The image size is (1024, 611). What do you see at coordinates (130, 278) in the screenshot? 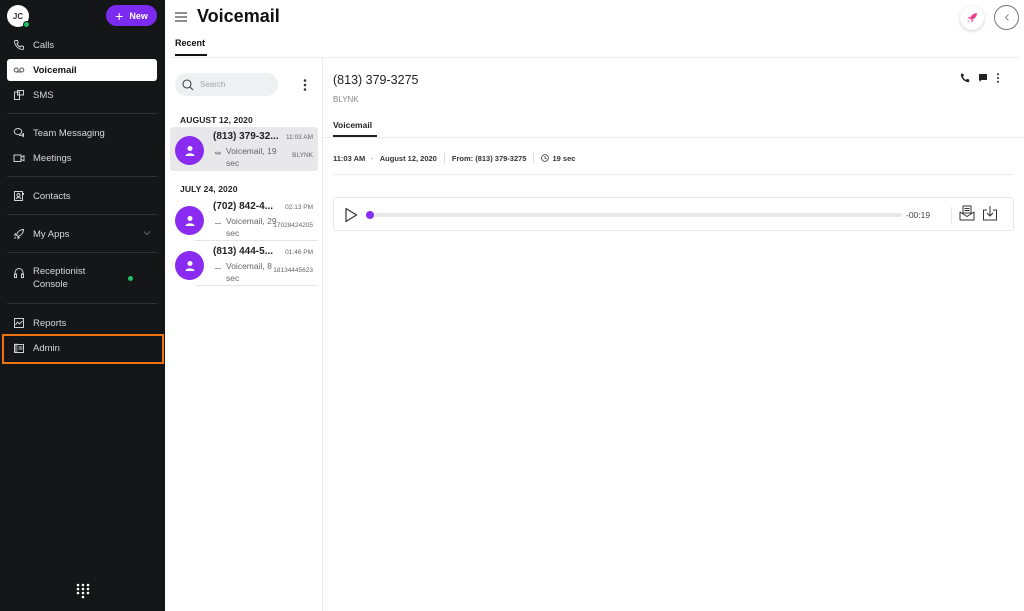
I see `online-status-dot` at bounding box center [130, 278].